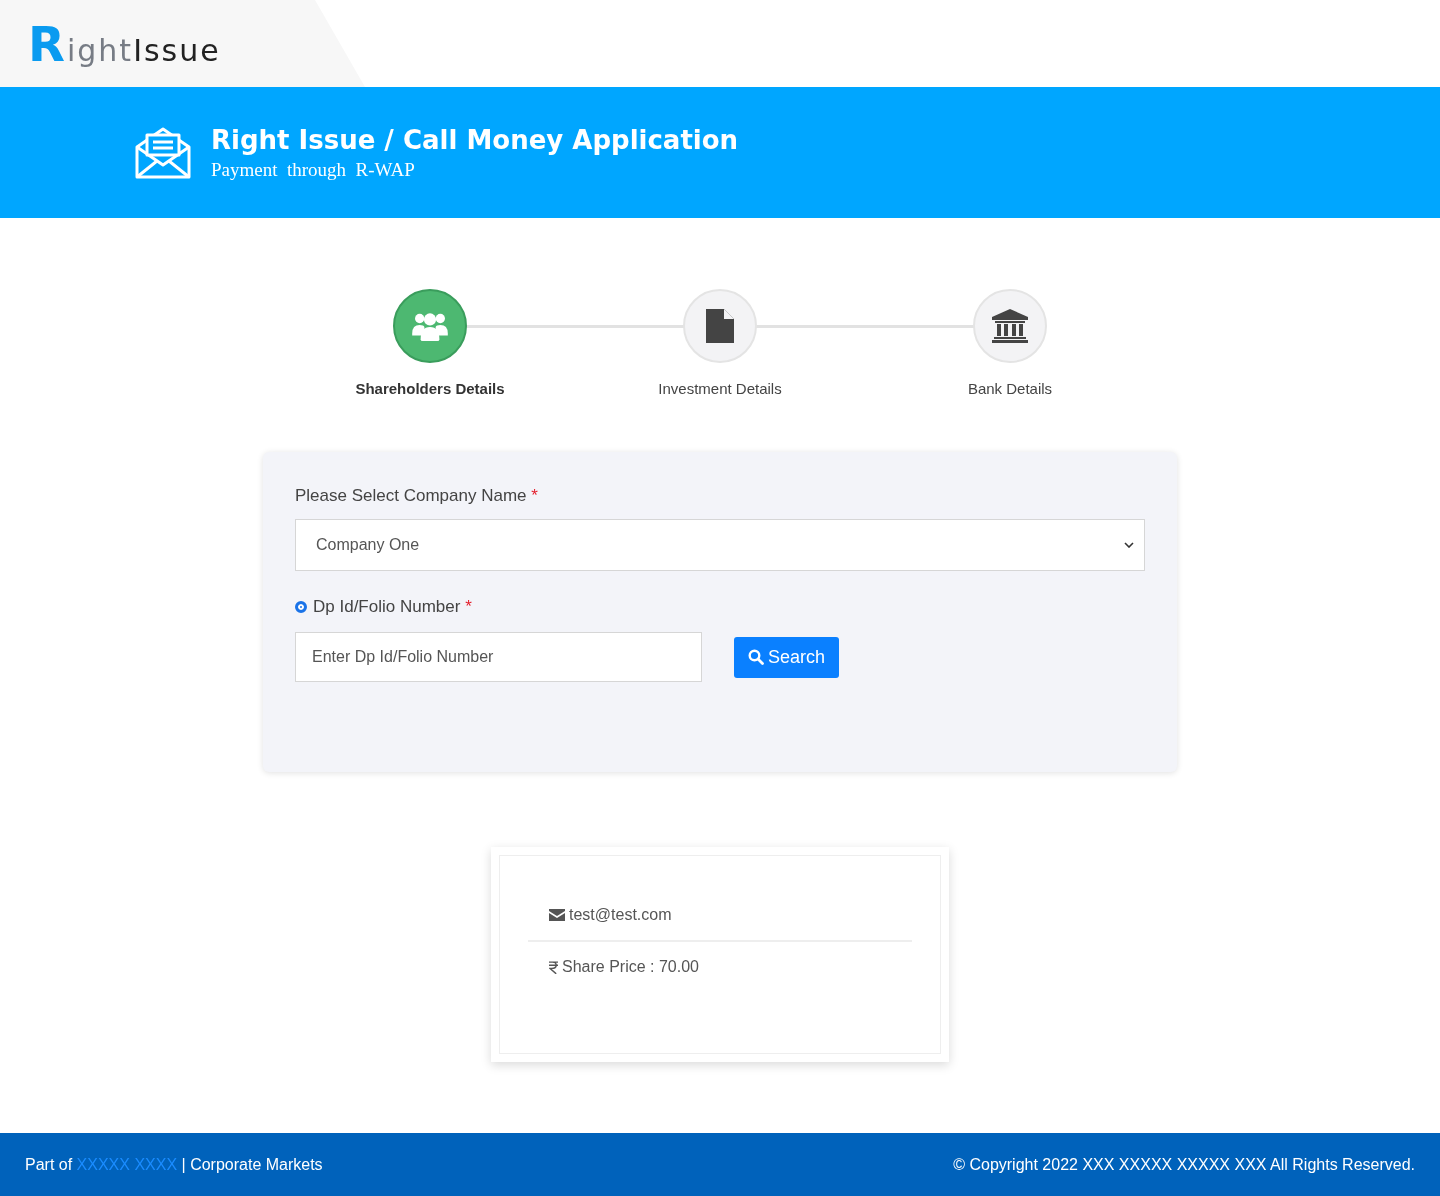 Image resolution: width=1440 pixels, height=1196 pixels. Describe the element at coordinates (756, 657) in the screenshot. I see `search-icon` at that location.